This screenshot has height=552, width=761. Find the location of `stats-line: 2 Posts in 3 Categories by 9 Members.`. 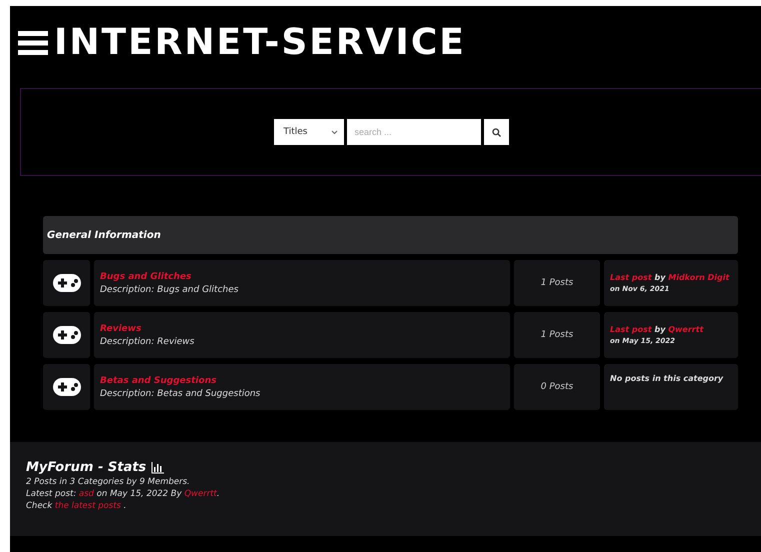

stats-line: 2 Posts in 3 Categories by 9 Members. is located at coordinates (108, 482).